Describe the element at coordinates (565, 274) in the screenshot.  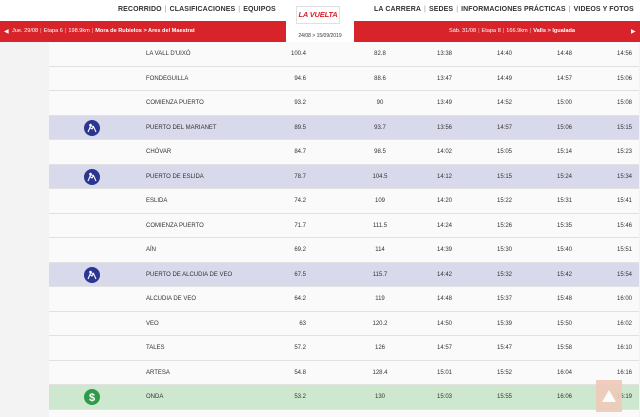
I see `time-schedule-3: 15:42` at that location.